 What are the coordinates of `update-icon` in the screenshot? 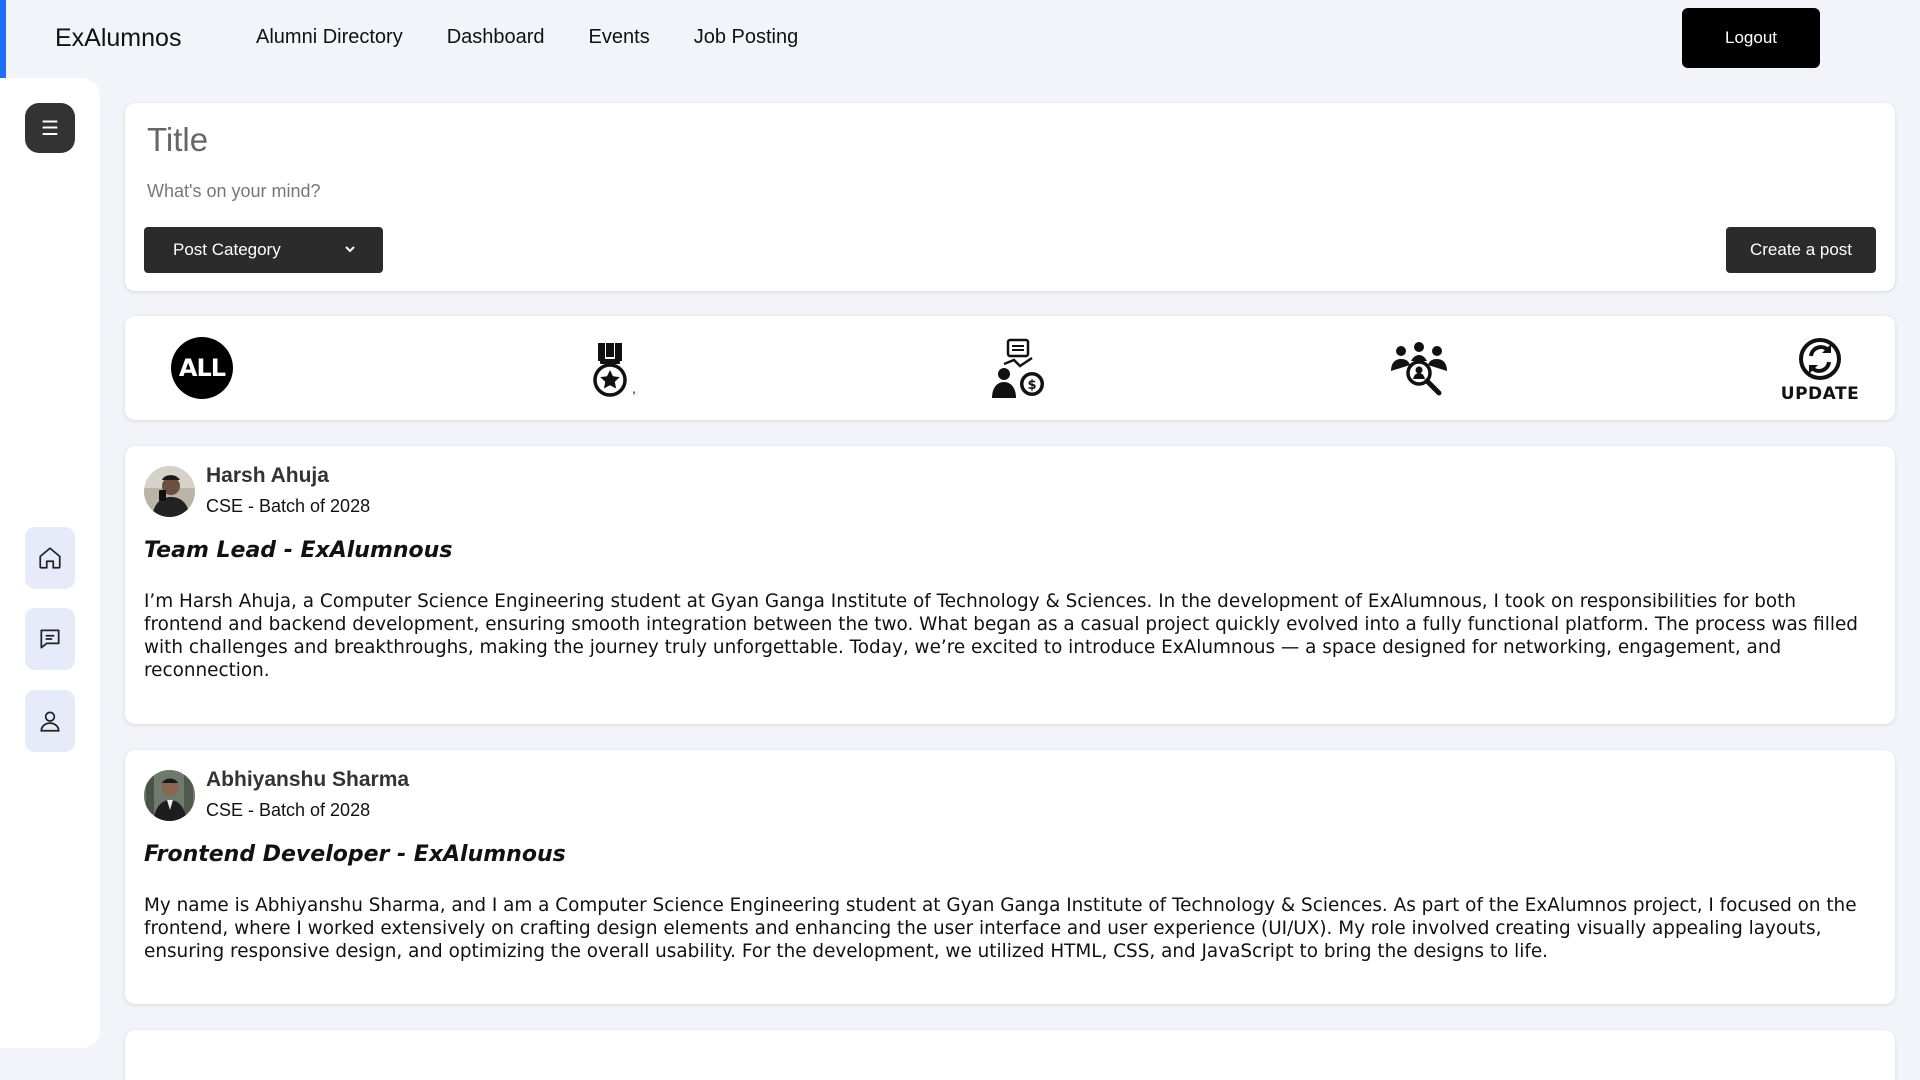 It's located at (1820, 359).